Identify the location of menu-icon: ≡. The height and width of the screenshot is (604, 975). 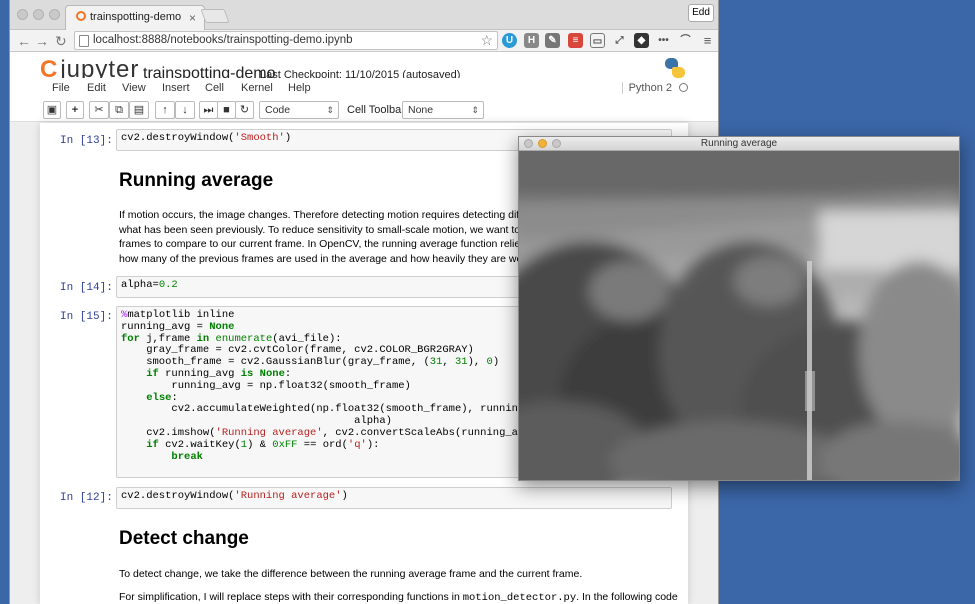
(707, 40).